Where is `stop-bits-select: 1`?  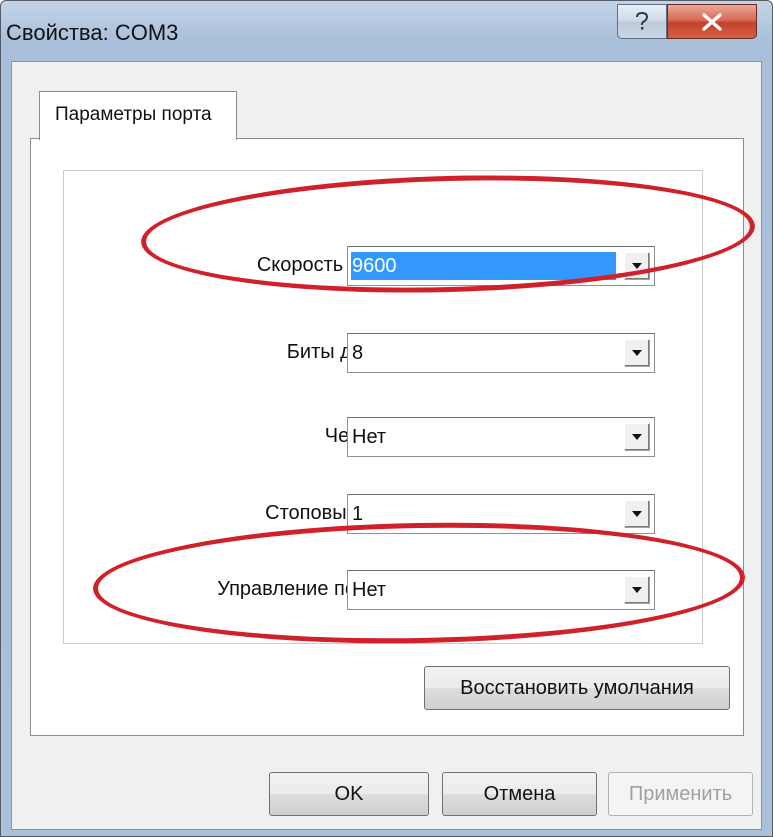 stop-bits-select: 1 is located at coordinates (501, 514).